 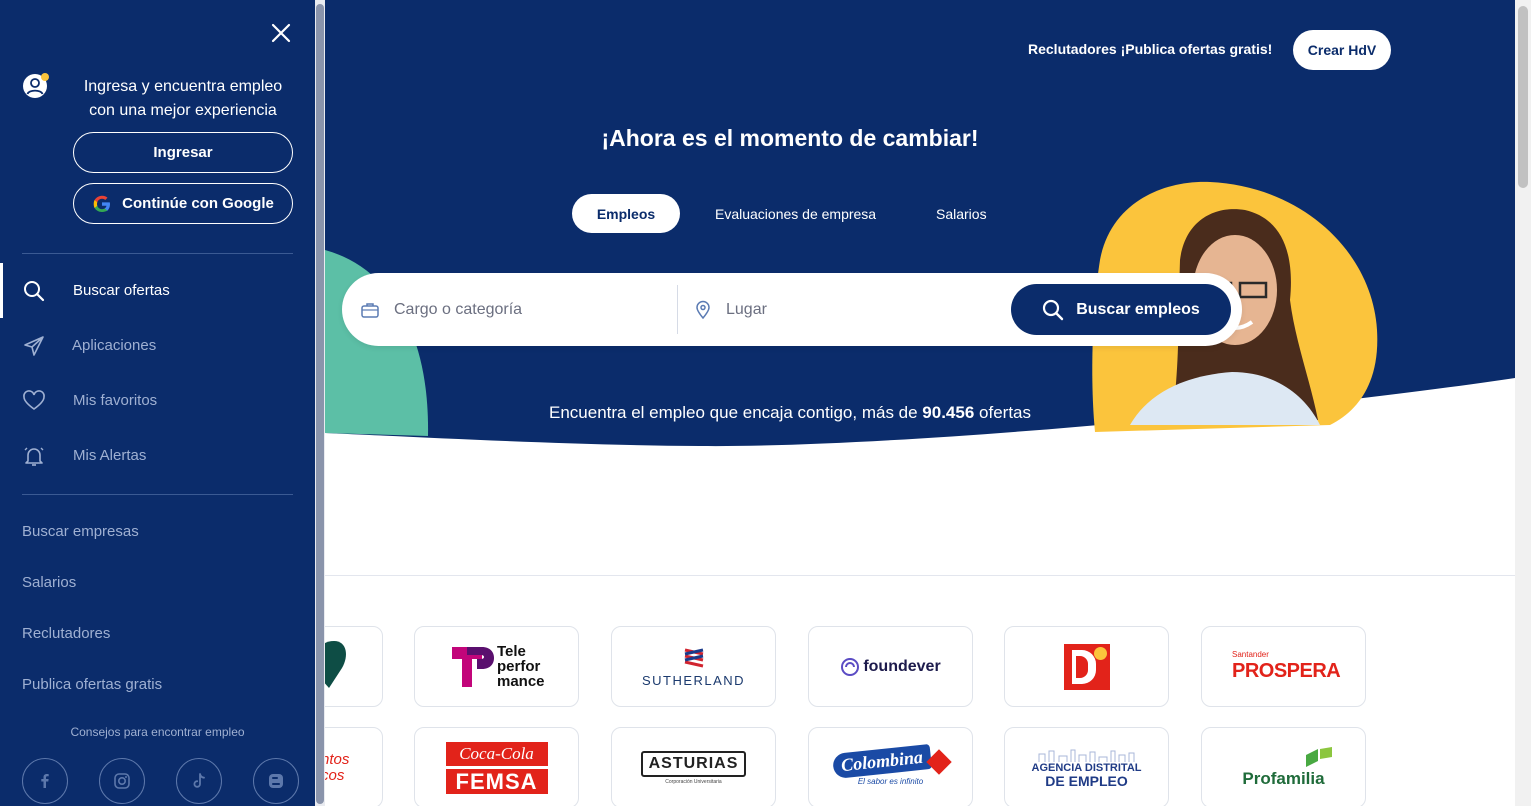 I want to click on job-search-placeholder: Cargo o categoría, so click(x=458, y=309).